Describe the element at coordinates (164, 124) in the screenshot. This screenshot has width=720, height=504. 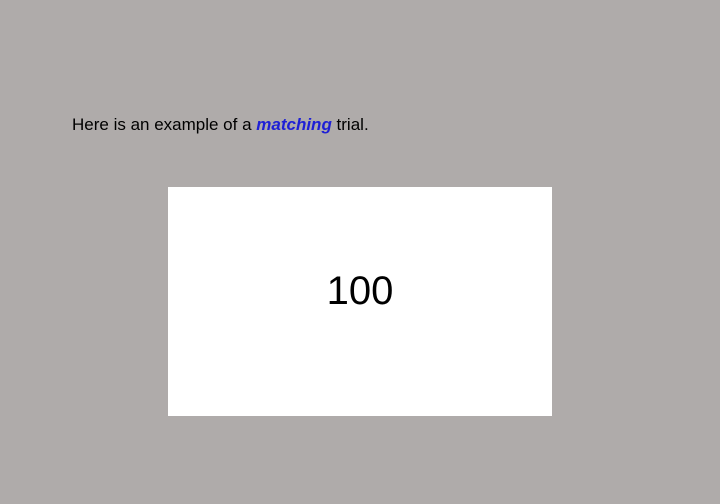
I see `instruction-prefix: Here is an example of a` at that location.